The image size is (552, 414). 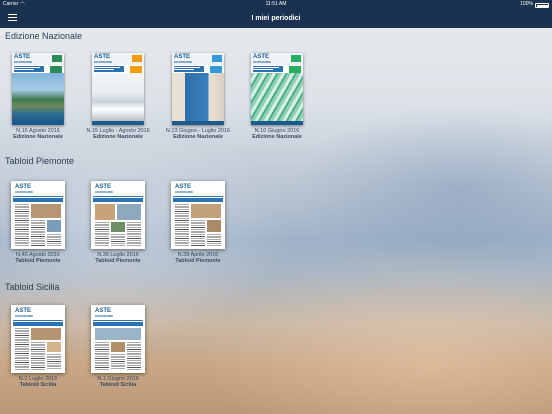 I want to click on page-title: I miei periodici, so click(x=276, y=18).